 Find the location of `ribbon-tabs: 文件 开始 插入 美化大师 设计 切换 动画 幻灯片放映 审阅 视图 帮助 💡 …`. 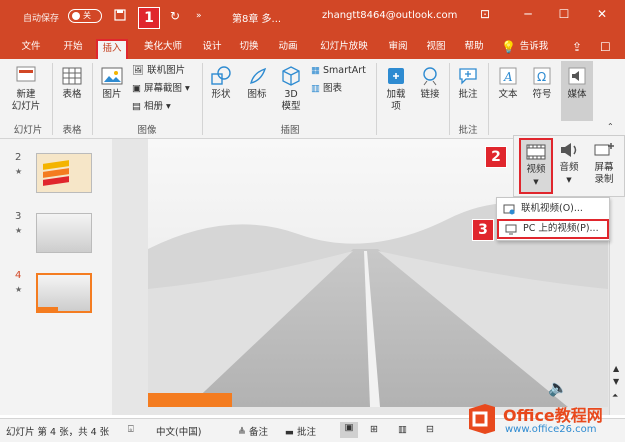

ribbon-tabs: 文件 开始 插入 美化大师 设计 切换 动画 幻灯片放映 审阅 视图 帮助 💡 … is located at coordinates (312, 46).